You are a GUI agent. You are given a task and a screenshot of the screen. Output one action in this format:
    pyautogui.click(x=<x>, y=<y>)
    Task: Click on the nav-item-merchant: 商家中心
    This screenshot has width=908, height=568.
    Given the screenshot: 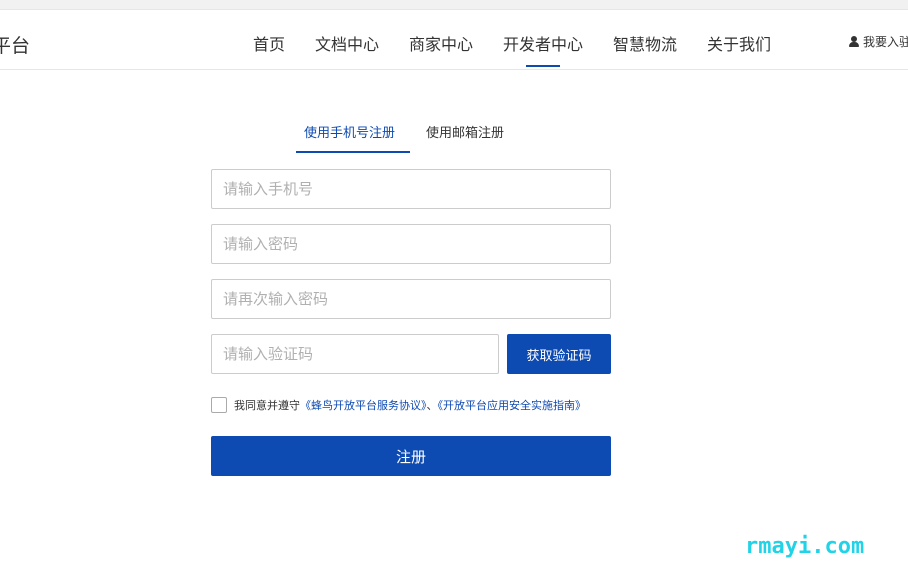 What is the action you would take?
    pyautogui.click(x=441, y=43)
    